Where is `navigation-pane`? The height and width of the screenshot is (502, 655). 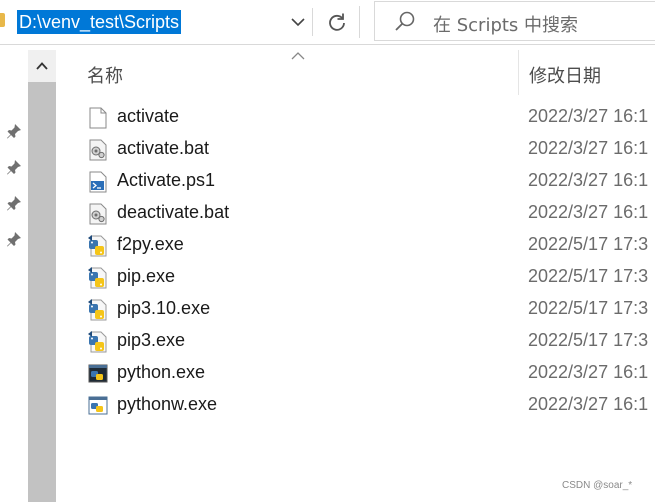 navigation-pane is located at coordinates (14, 273).